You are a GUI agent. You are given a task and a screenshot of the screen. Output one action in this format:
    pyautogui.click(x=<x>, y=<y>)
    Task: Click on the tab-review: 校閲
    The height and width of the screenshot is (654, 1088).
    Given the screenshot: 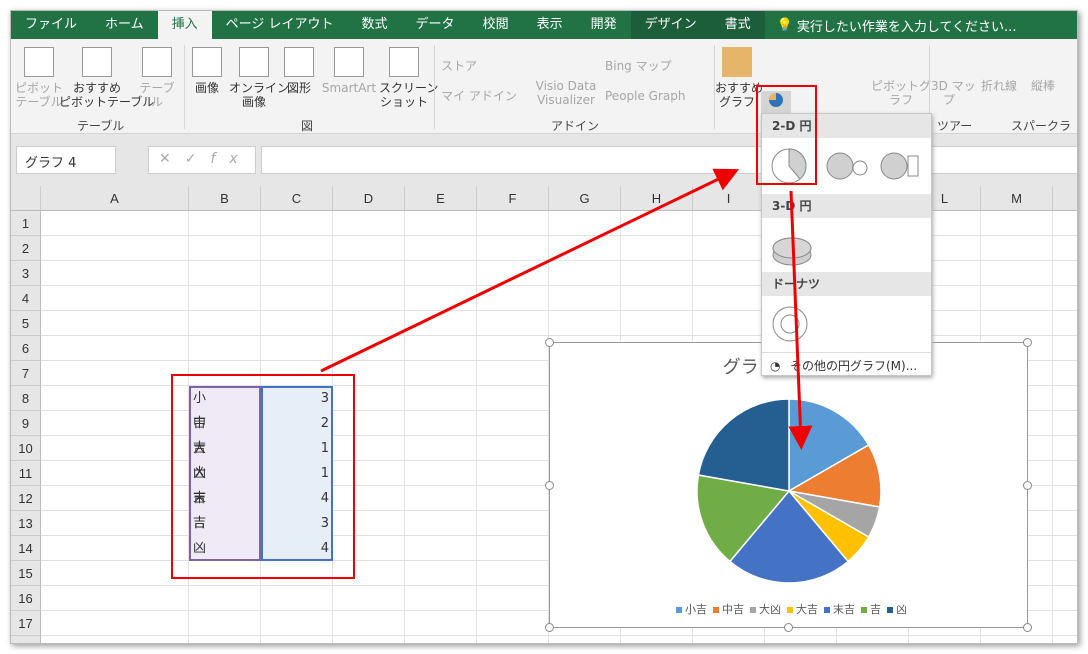 What is the action you would take?
    pyautogui.click(x=496, y=25)
    